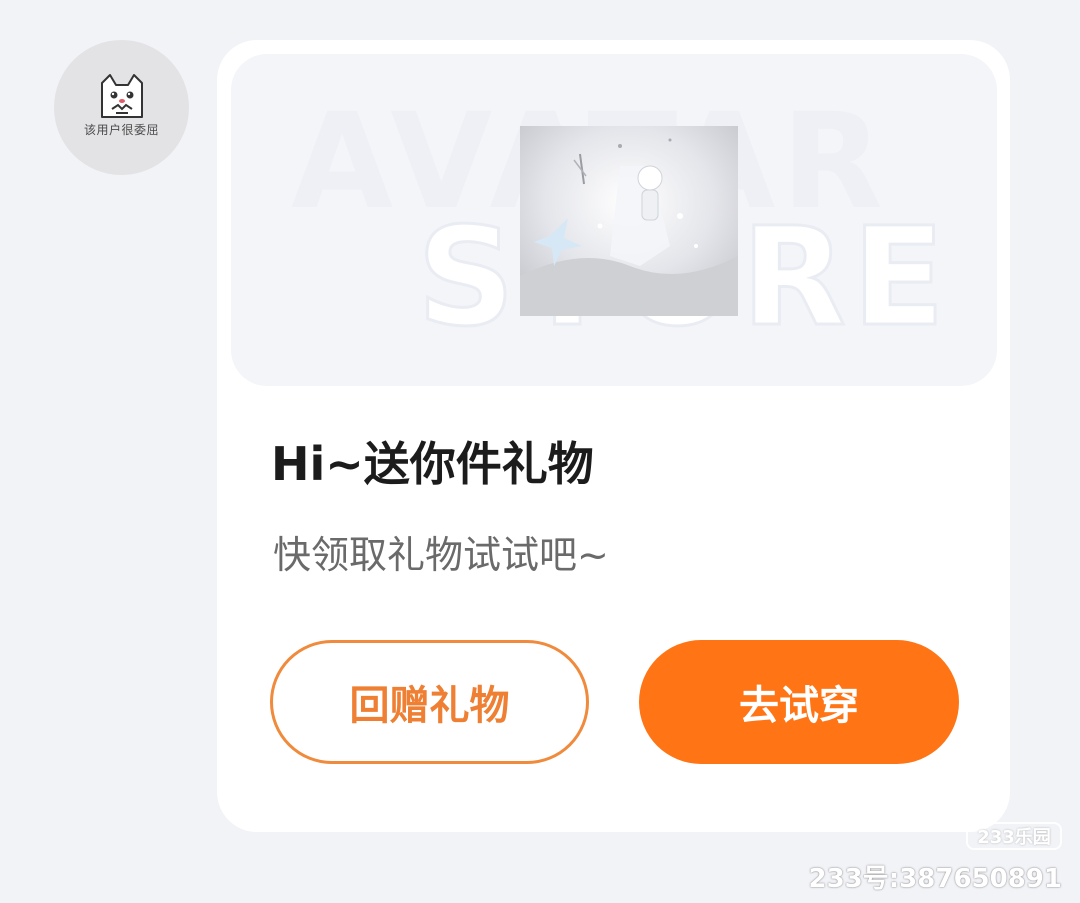 This screenshot has width=1080, height=903. I want to click on sad-cat-icon, so click(121, 96).